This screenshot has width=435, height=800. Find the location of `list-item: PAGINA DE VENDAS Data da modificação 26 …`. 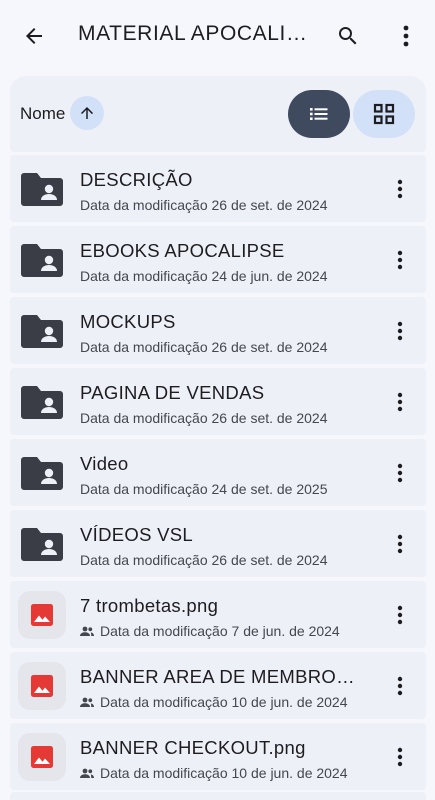

list-item: PAGINA DE VENDAS Data da modificação 26 … is located at coordinates (218, 401).